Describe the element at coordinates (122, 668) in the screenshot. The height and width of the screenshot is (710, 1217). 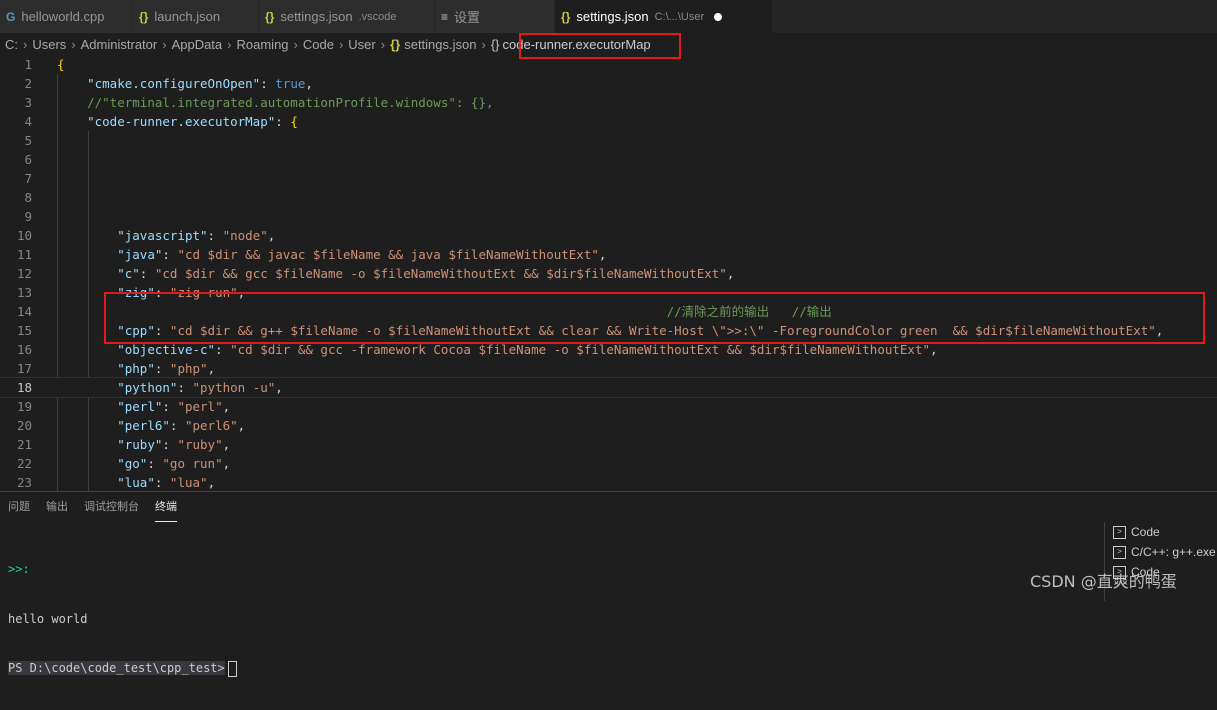
I see `terminal-prompt-line: PS D:\code\code_test\cpp_test>` at that location.